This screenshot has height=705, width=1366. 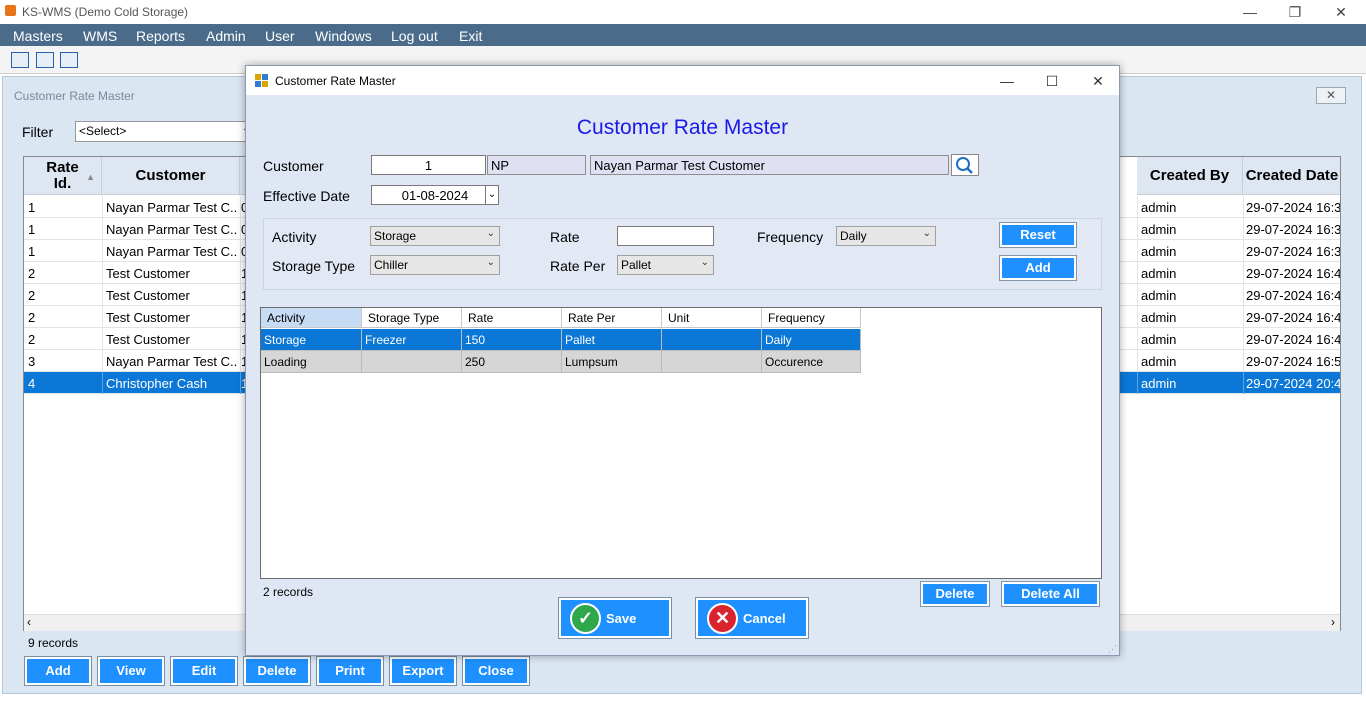 What do you see at coordinates (1038, 235) in the screenshot?
I see `reset-button: Reset` at bounding box center [1038, 235].